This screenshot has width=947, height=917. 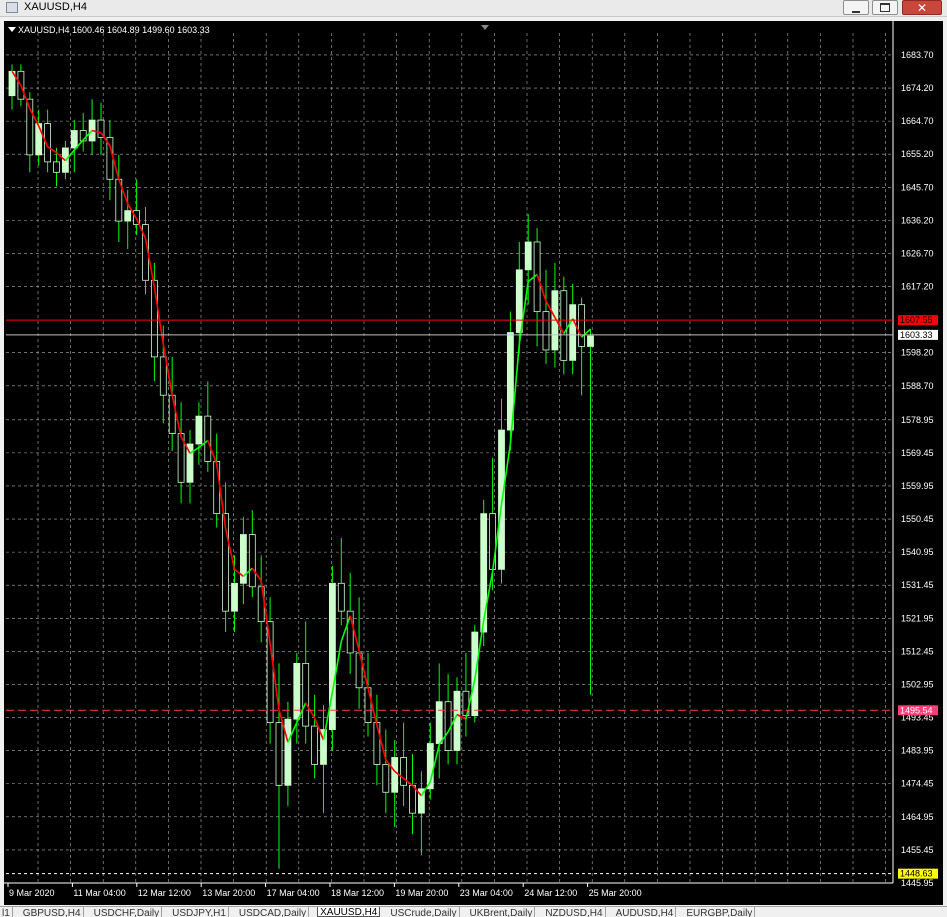 I want to click on minimize-icon, so click(x=856, y=11).